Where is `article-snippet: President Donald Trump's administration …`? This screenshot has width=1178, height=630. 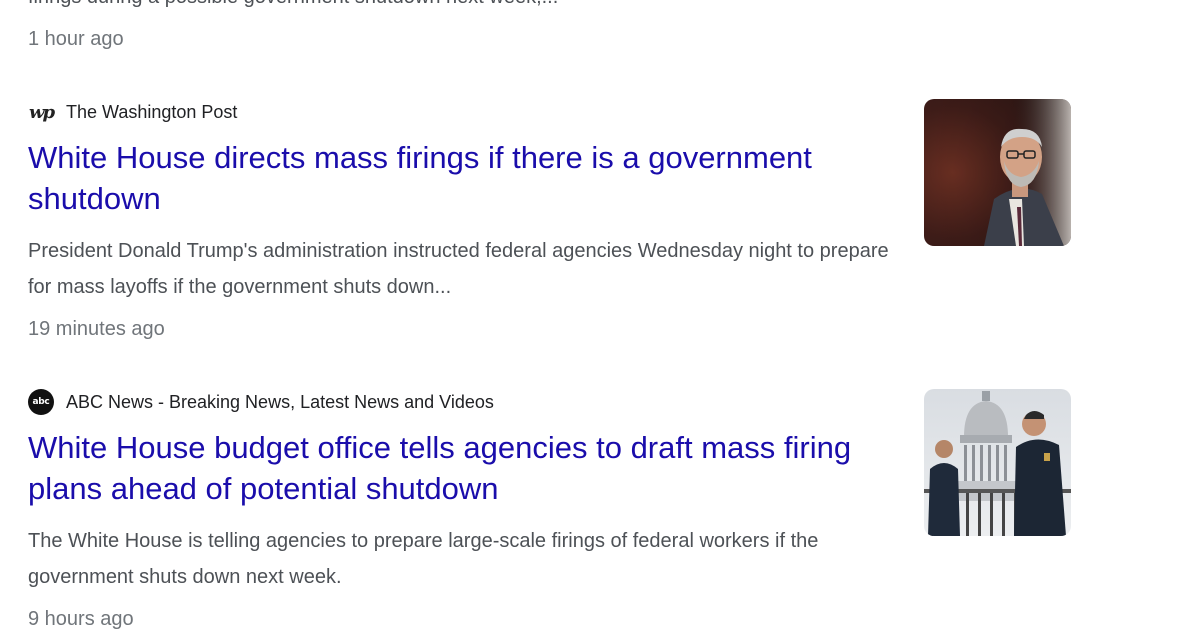 article-snippet: President Donald Trump's administration … is located at coordinates (458, 269).